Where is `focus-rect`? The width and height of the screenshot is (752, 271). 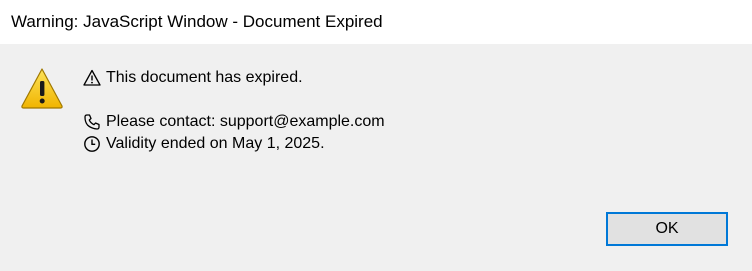
focus-rect is located at coordinates (667, 229).